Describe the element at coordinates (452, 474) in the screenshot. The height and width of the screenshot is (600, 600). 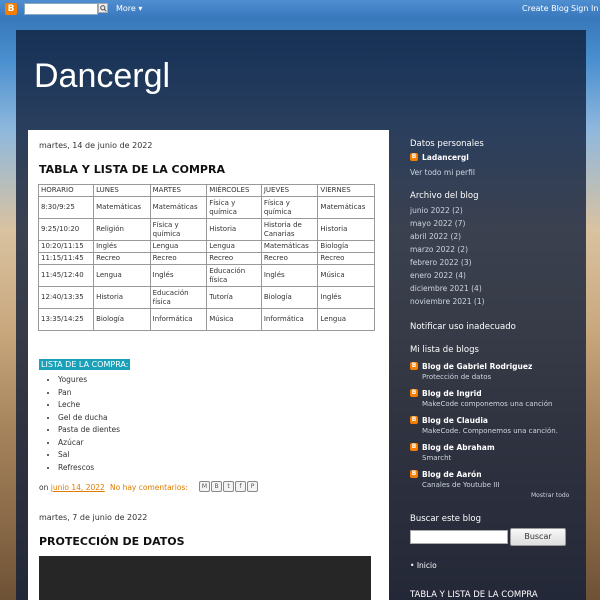
I see `blog-list-item-name: Blog de Aarón` at that location.